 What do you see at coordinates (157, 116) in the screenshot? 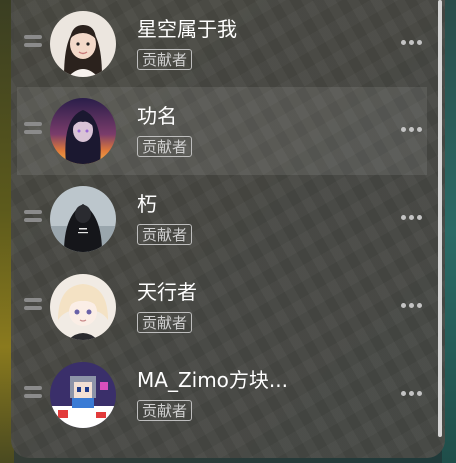
I see `member-name: 功名` at bounding box center [157, 116].